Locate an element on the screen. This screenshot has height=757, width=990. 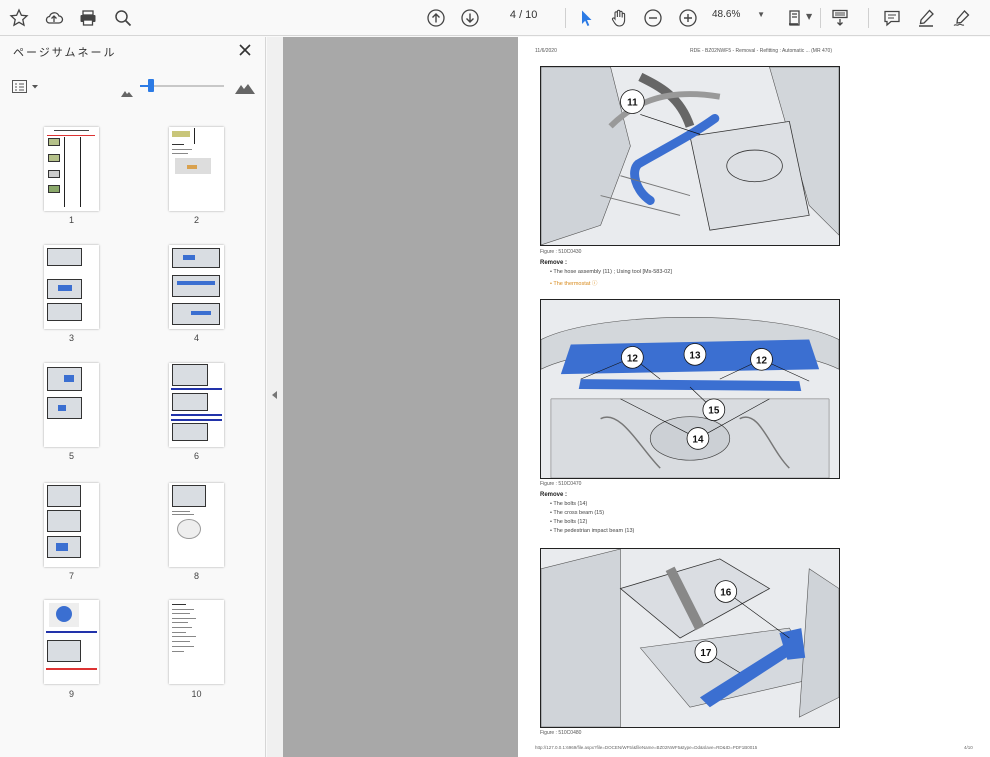
page-indicator: 4 / 10 is located at coordinates (519, 15).